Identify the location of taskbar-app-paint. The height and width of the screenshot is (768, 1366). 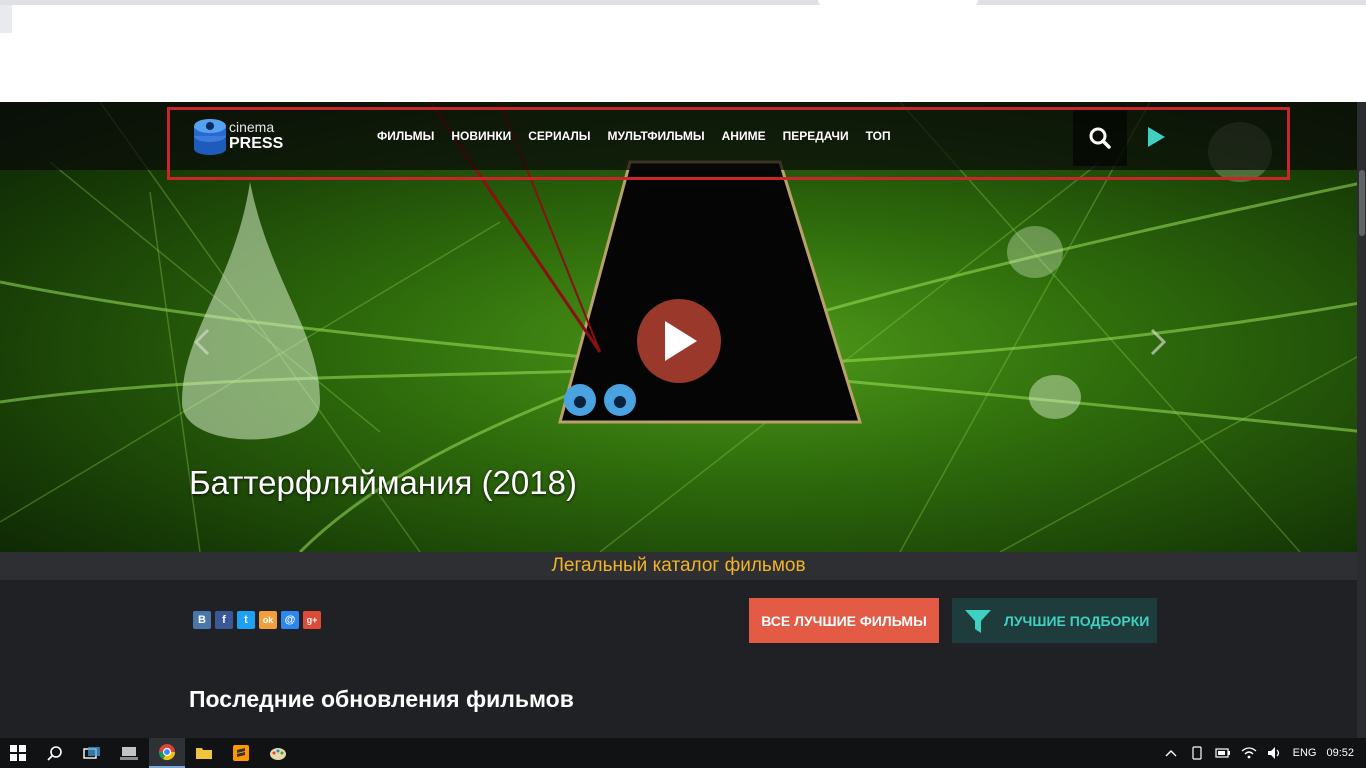
(278, 753).